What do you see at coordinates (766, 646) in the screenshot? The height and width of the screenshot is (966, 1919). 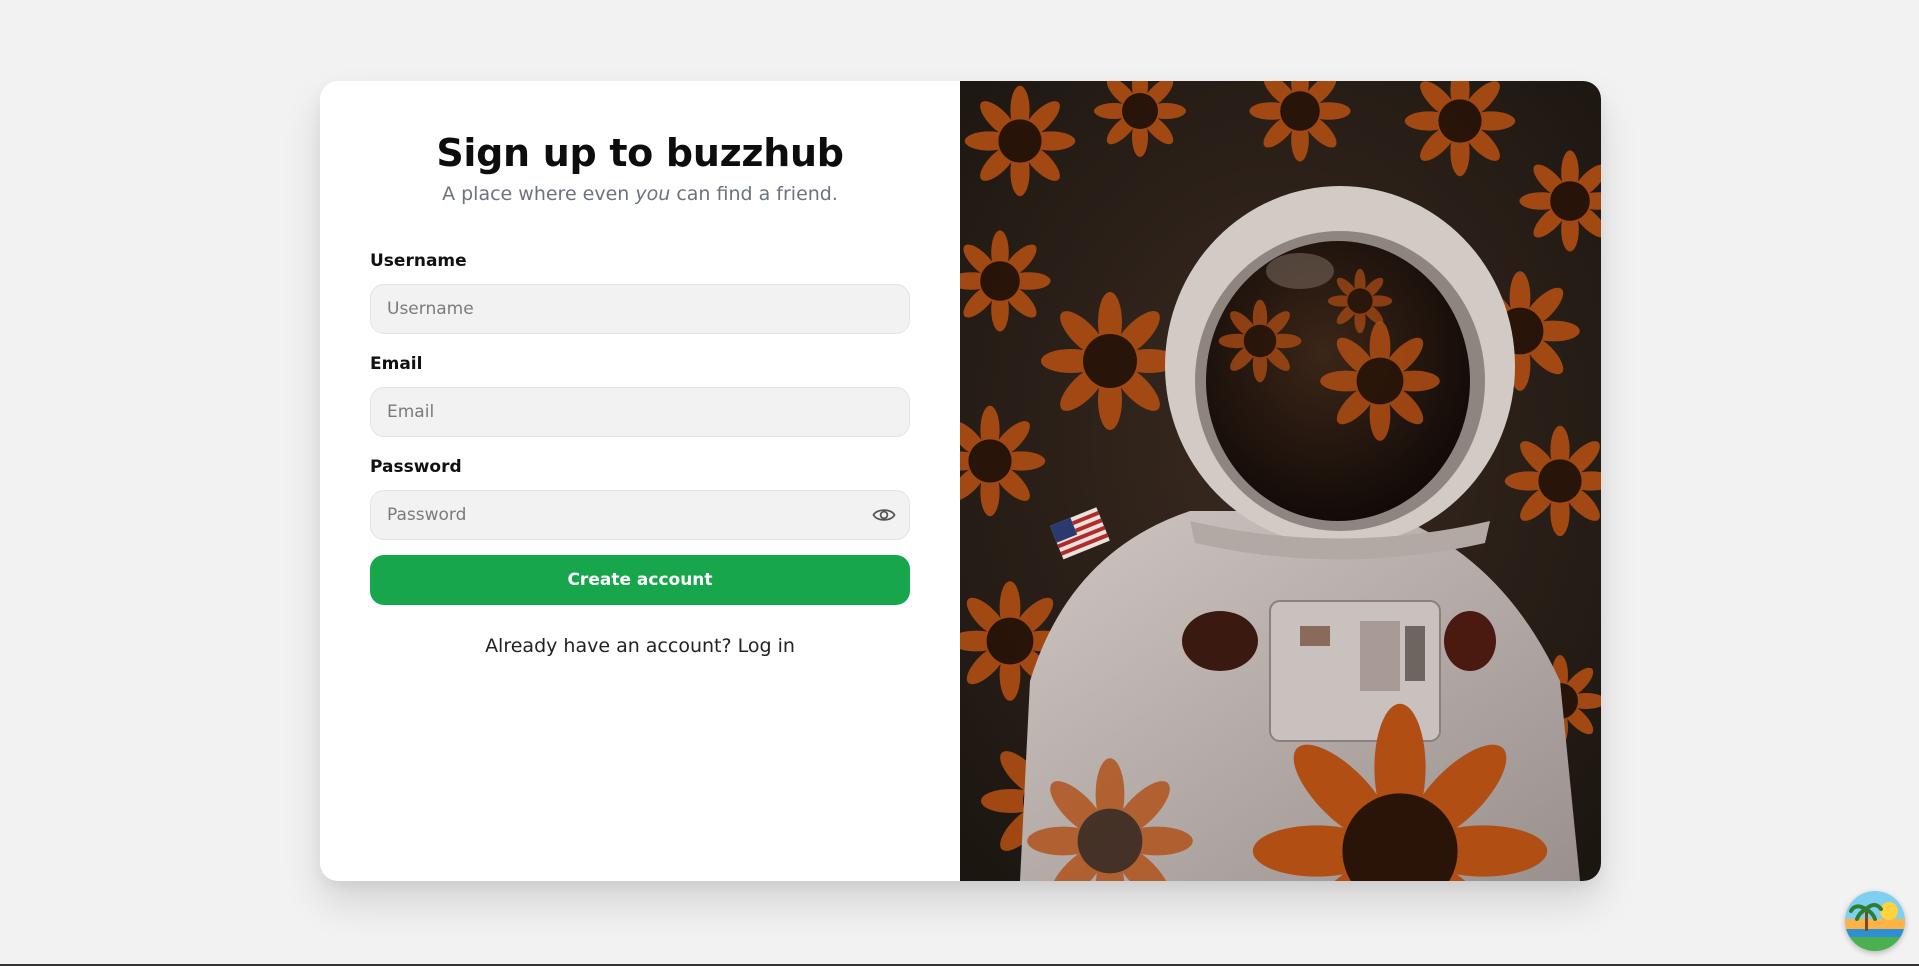 I see `login-link: Log in` at bounding box center [766, 646].